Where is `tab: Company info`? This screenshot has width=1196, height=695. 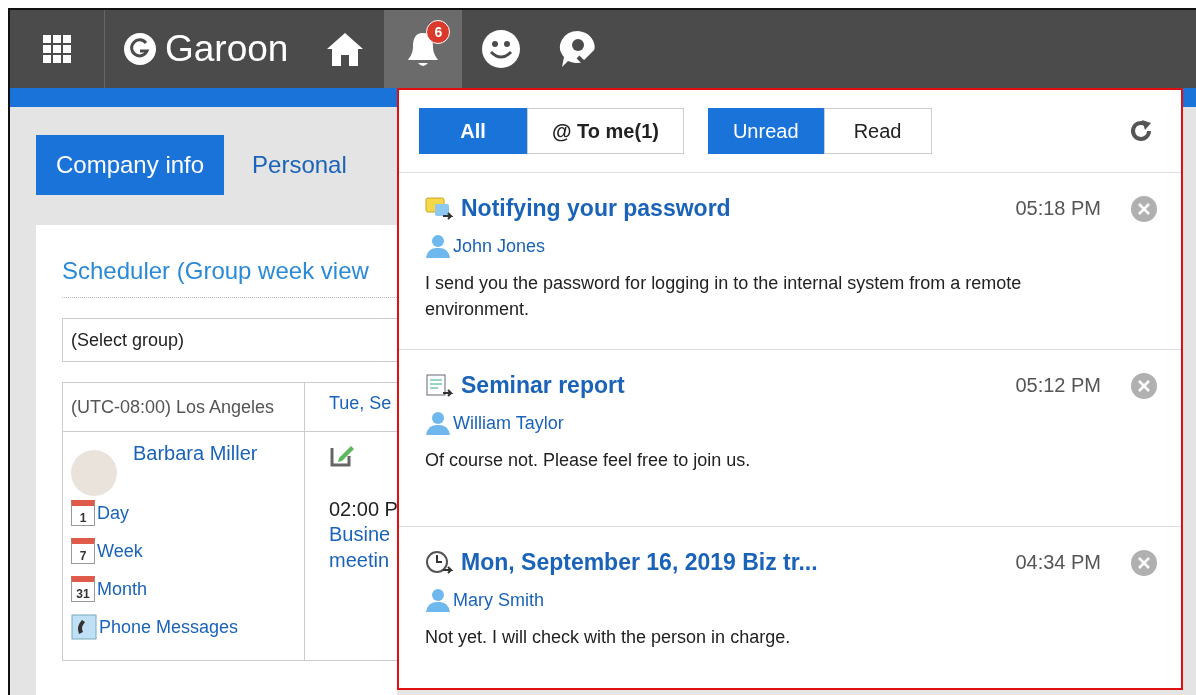 tab: Company info is located at coordinates (130, 165).